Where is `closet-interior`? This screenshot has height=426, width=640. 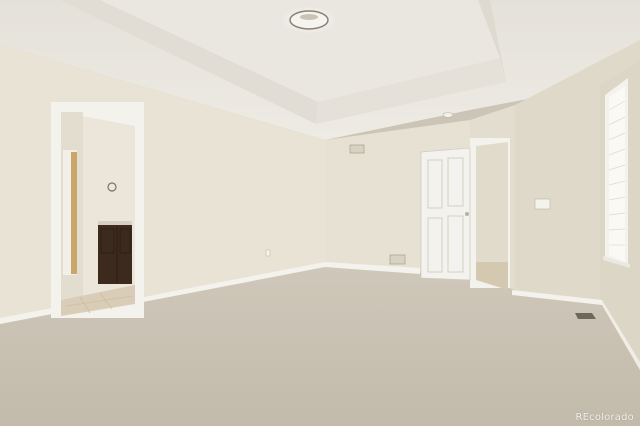
closet-interior is located at coordinates (492, 202).